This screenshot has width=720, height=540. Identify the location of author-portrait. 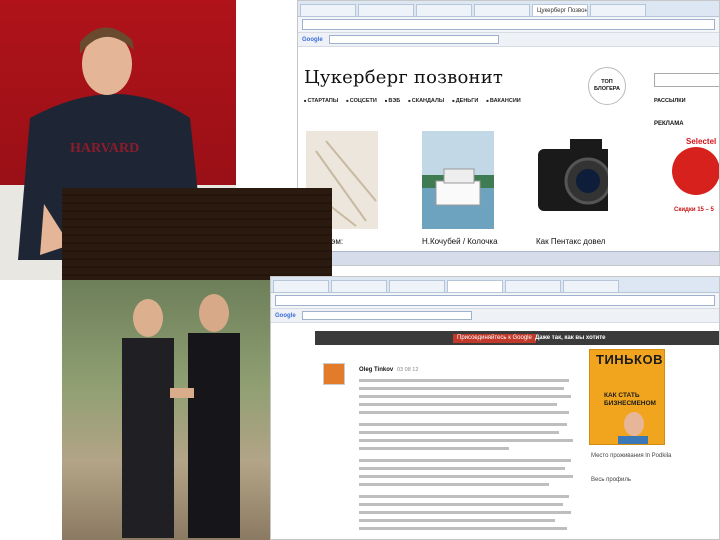
(633, 428).